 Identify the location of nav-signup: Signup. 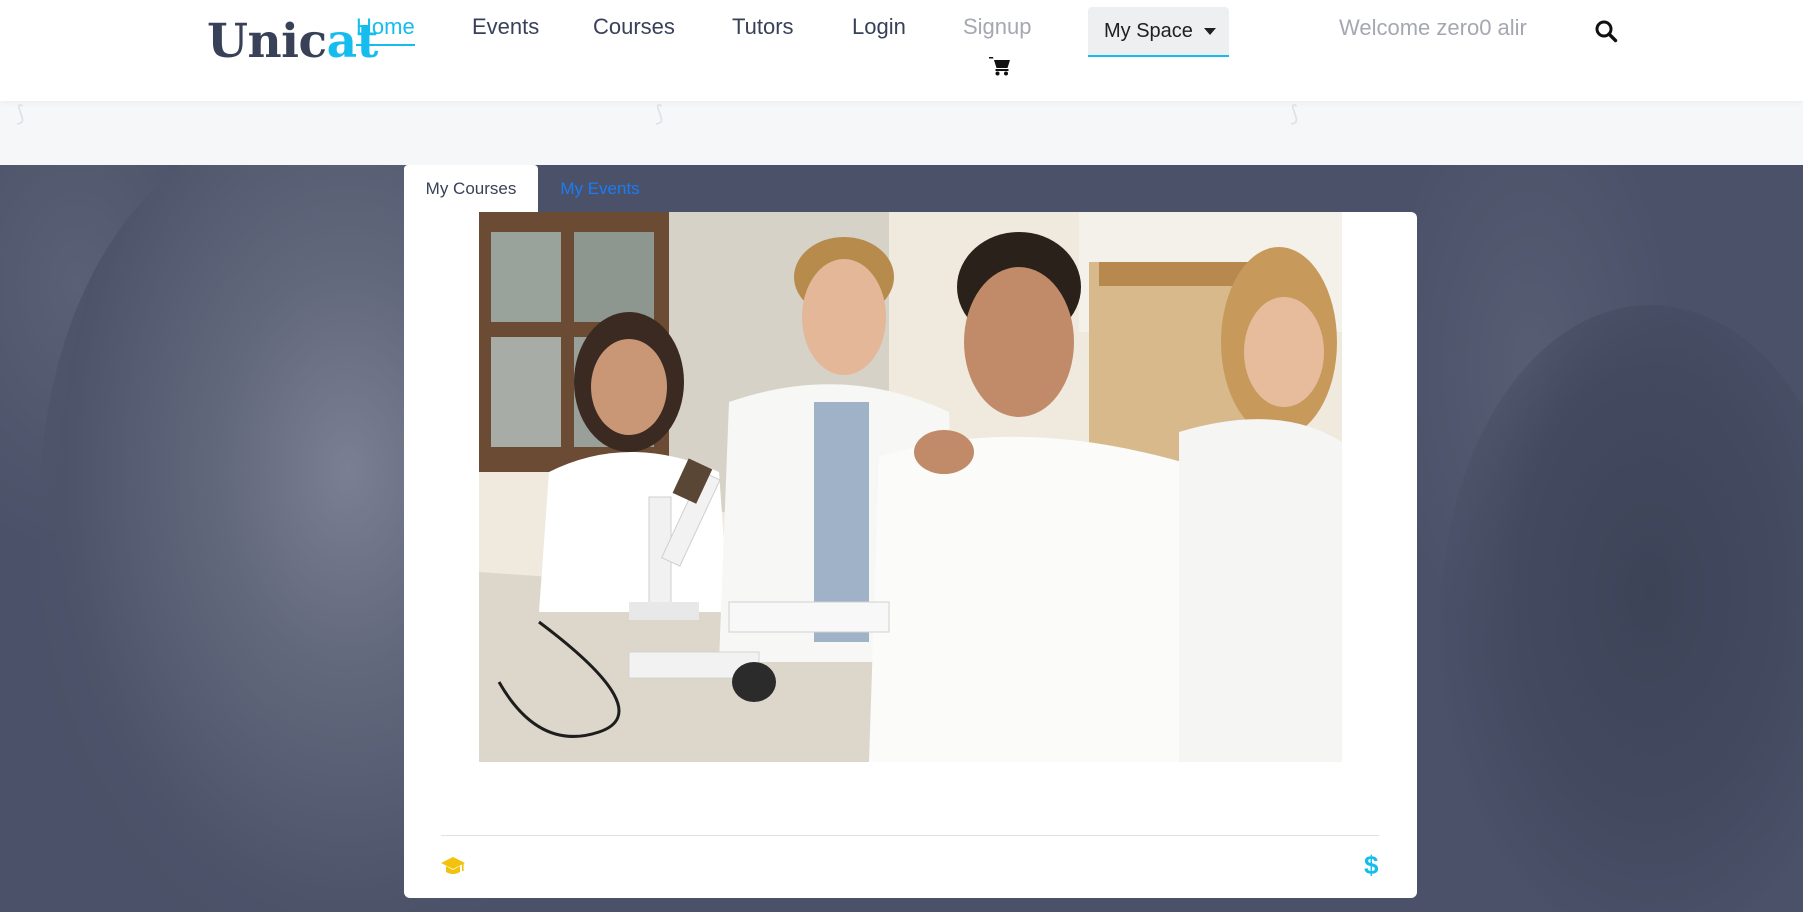
(997, 27).